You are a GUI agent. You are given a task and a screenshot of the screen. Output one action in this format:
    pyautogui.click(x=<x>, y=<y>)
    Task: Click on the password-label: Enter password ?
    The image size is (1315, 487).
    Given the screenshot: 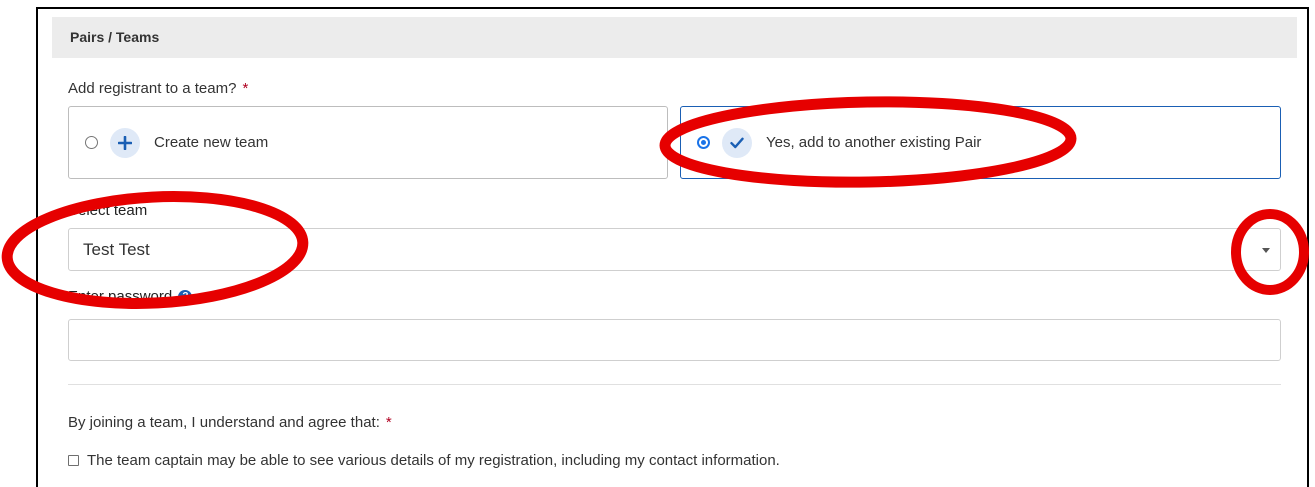 What is the action you would take?
    pyautogui.click(x=130, y=296)
    